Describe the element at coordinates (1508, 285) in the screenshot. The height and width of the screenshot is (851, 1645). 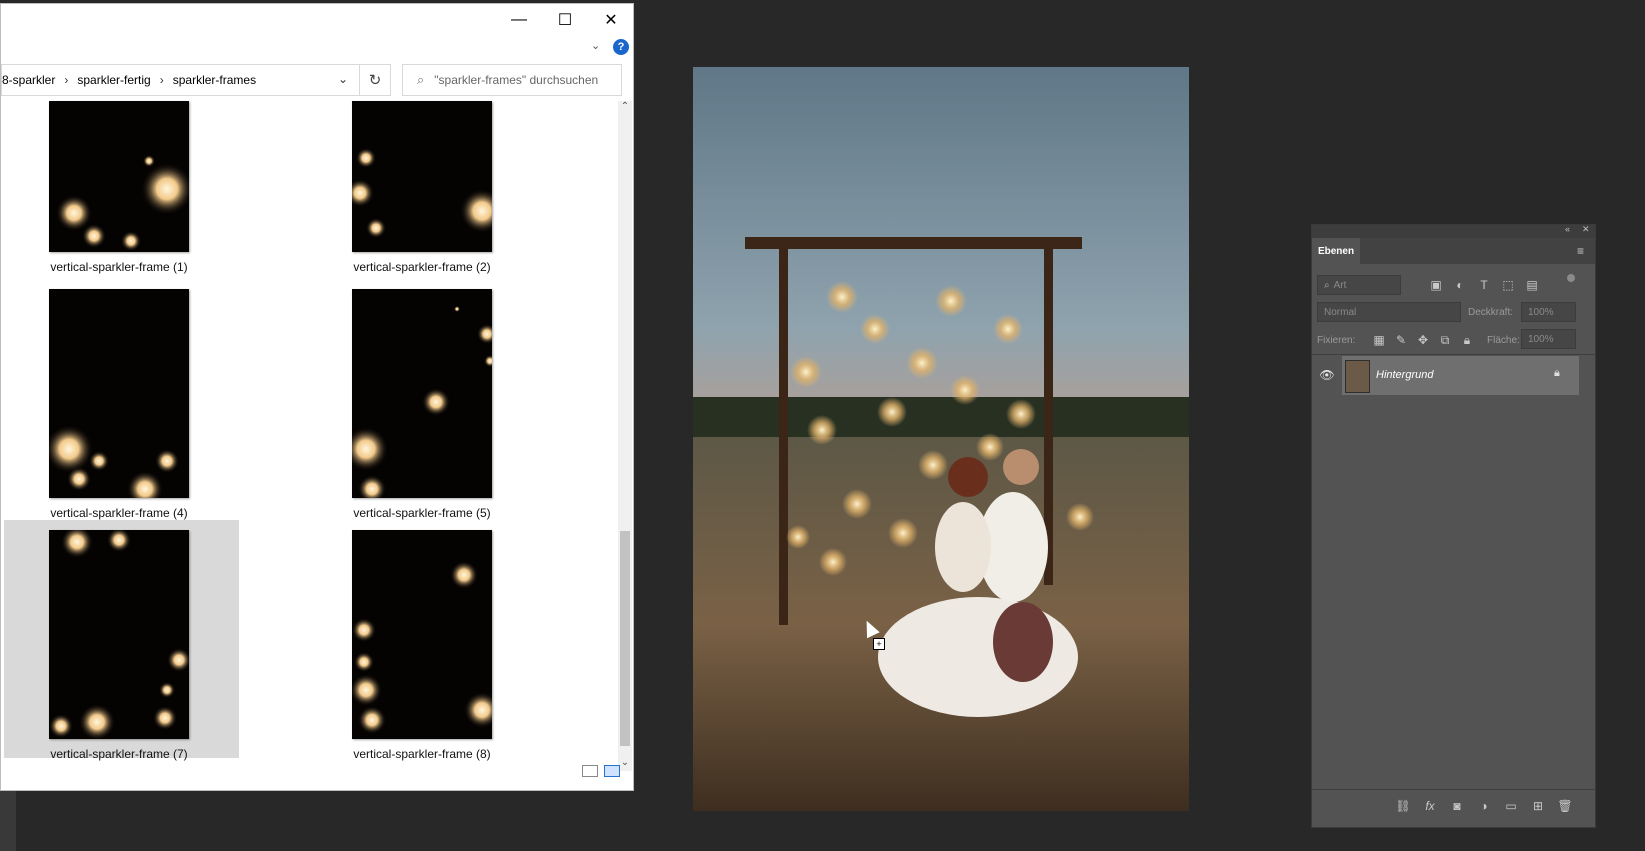
I see `shape-filter-icon: ⬚` at that location.